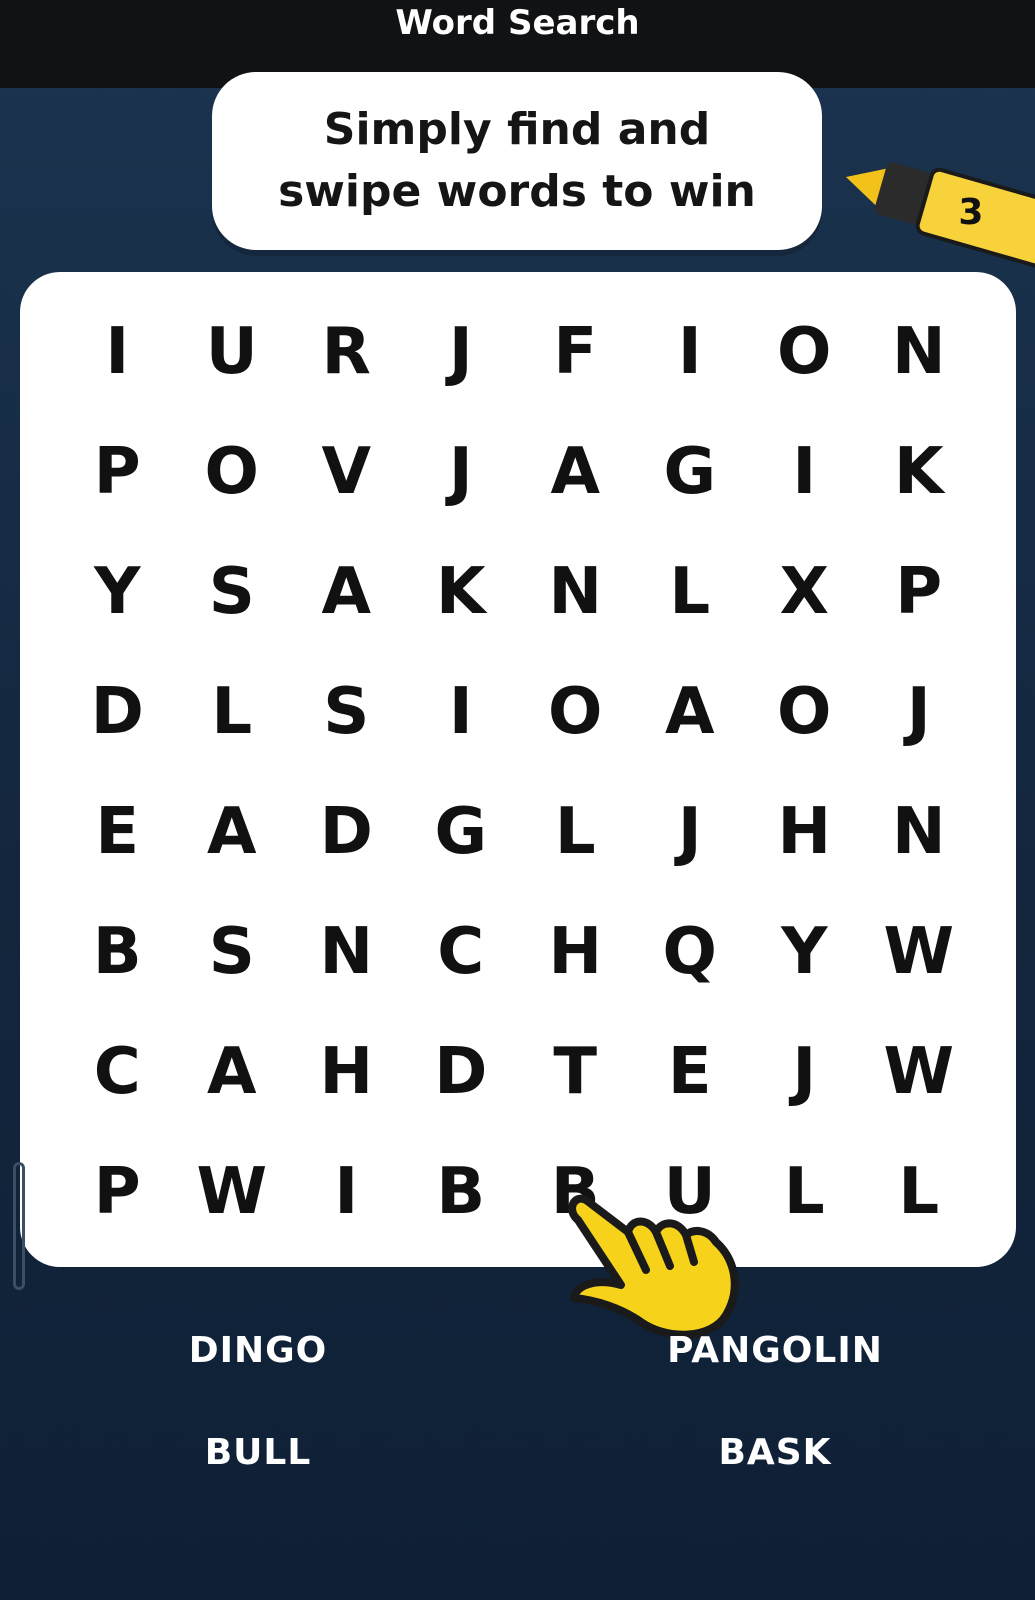  I want to click on grid-letter: V, so click(346, 472).